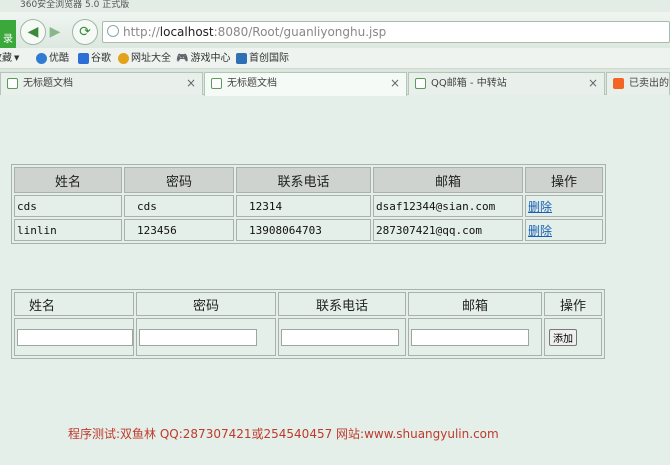 The width and height of the screenshot is (670, 465). Describe the element at coordinates (68, 206) in the screenshot. I see `cell-name: cds` at that location.